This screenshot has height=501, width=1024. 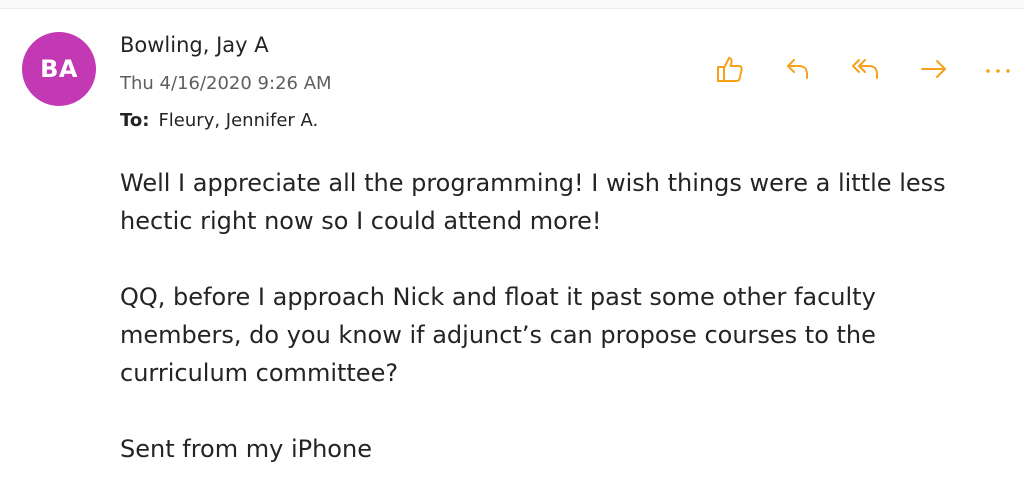 I want to click on recipients-line: To: Fleury, Jennifer A., so click(x=219, y=120).